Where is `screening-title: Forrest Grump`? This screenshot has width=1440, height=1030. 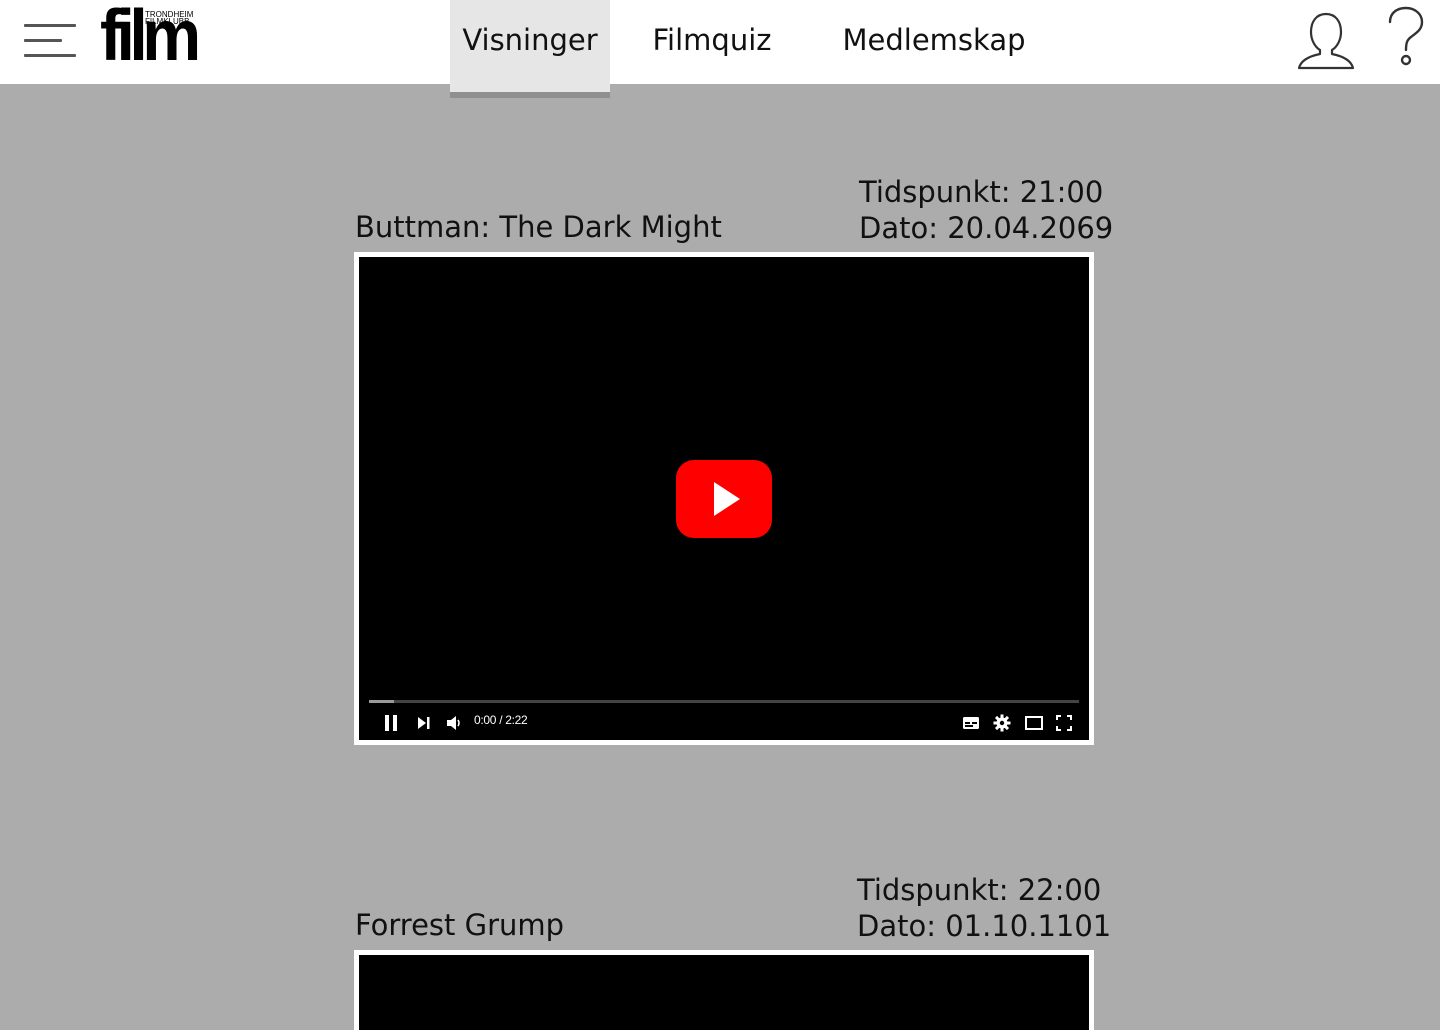 screening-title: Forrest Grump is located at coordinates (460, 925).